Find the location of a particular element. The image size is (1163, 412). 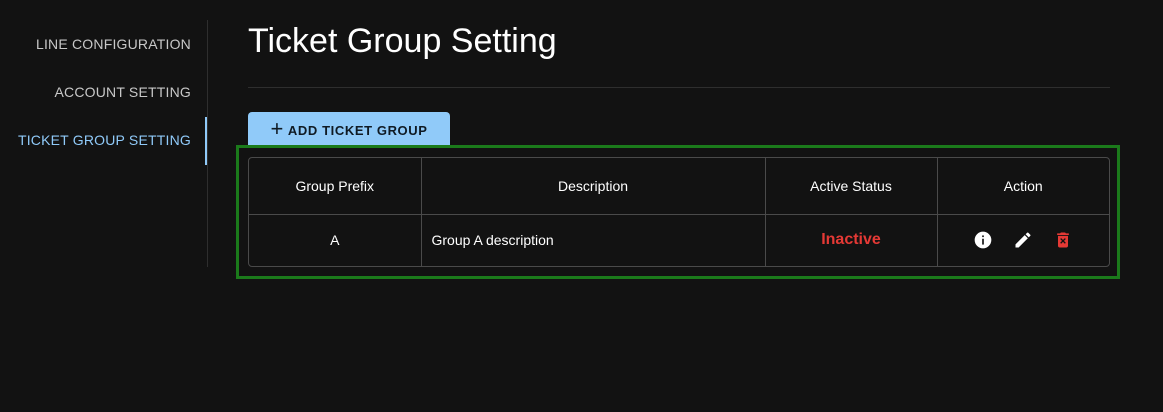

add-ticket-group-button: + ADD TICKET GROUP is located at coordinates (349, 130).